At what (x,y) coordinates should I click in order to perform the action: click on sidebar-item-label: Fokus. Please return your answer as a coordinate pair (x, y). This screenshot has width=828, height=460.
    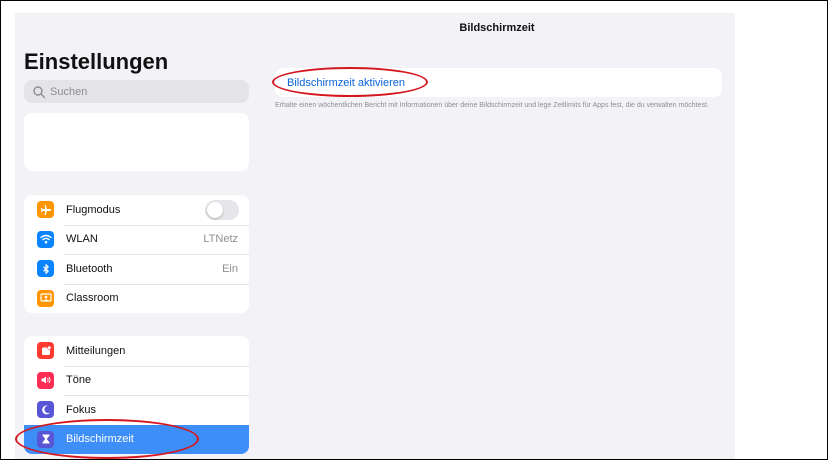
    Looking at the image, I should click on (81, 409).